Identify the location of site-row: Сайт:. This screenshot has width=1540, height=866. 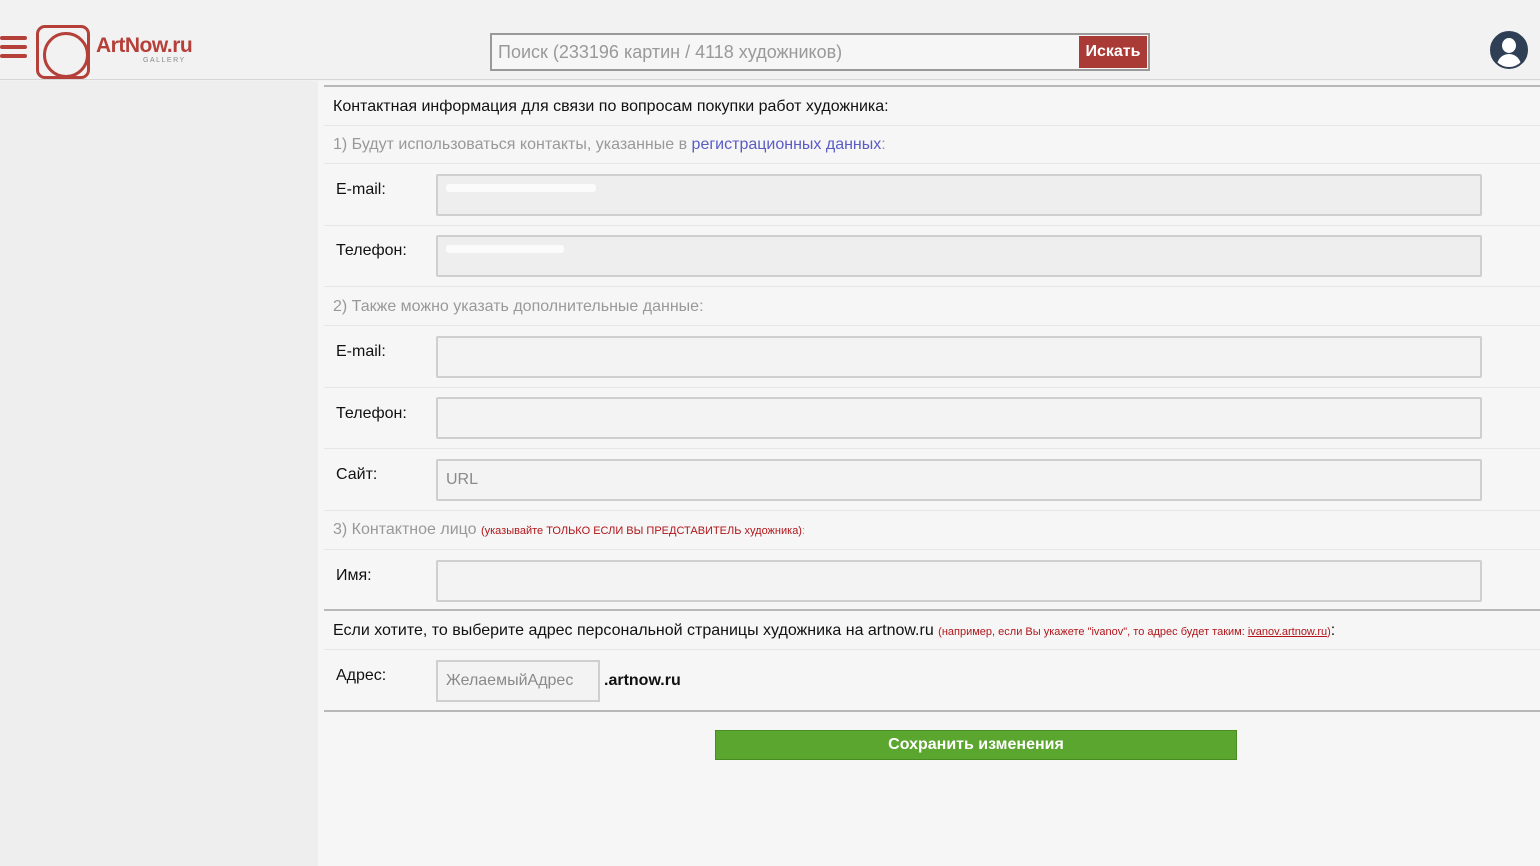
(932, 480).